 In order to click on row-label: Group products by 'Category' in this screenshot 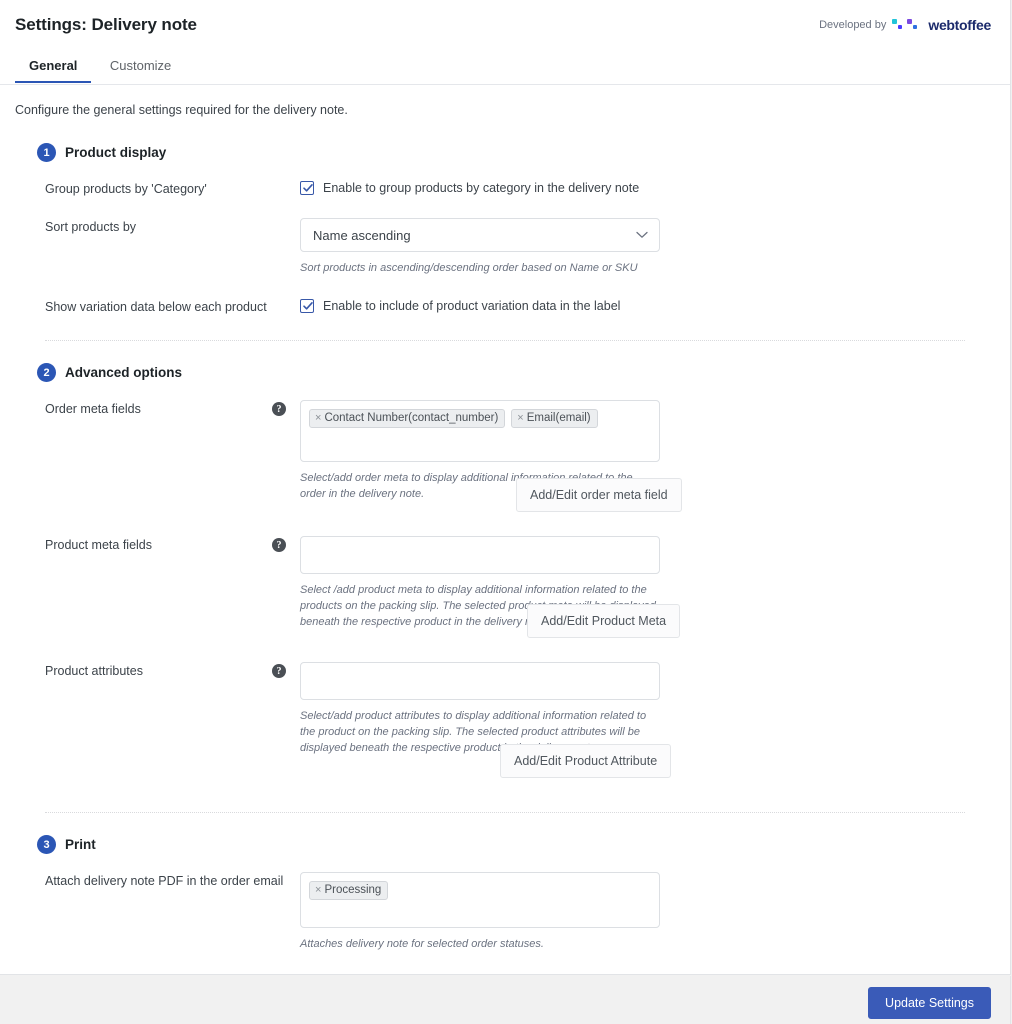, I will do `click(126, 189)`.